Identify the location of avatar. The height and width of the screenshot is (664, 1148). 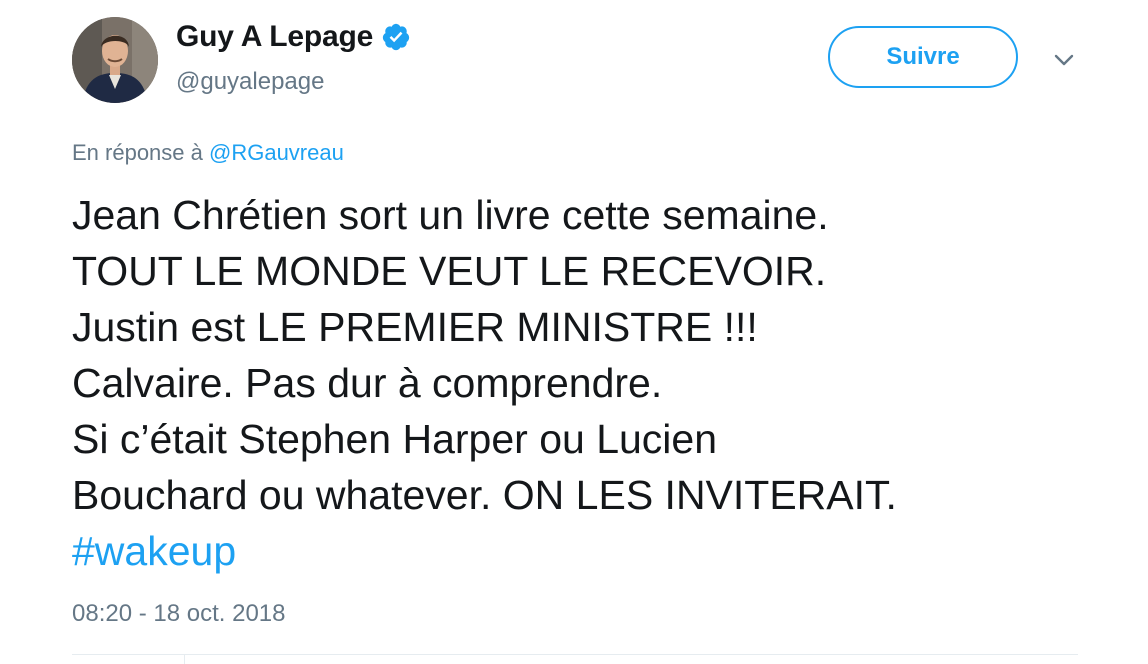
(115, 60).